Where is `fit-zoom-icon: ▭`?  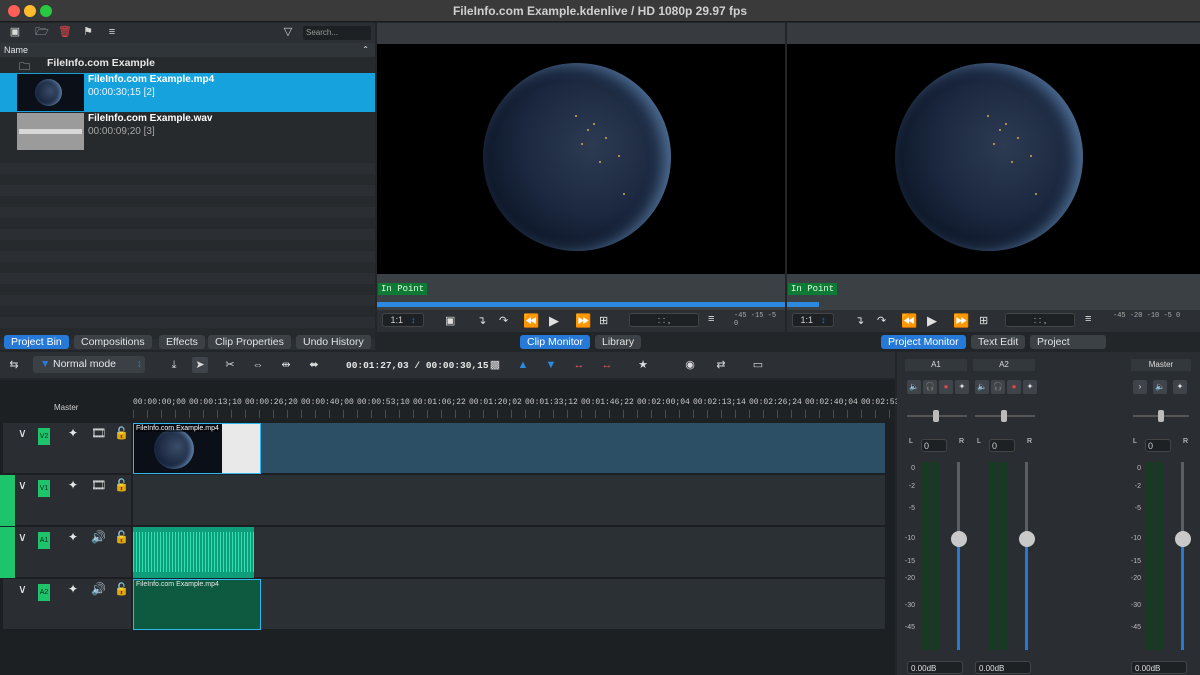 fit-zoom-icon: ▭ is located at coordinates (758, 365).